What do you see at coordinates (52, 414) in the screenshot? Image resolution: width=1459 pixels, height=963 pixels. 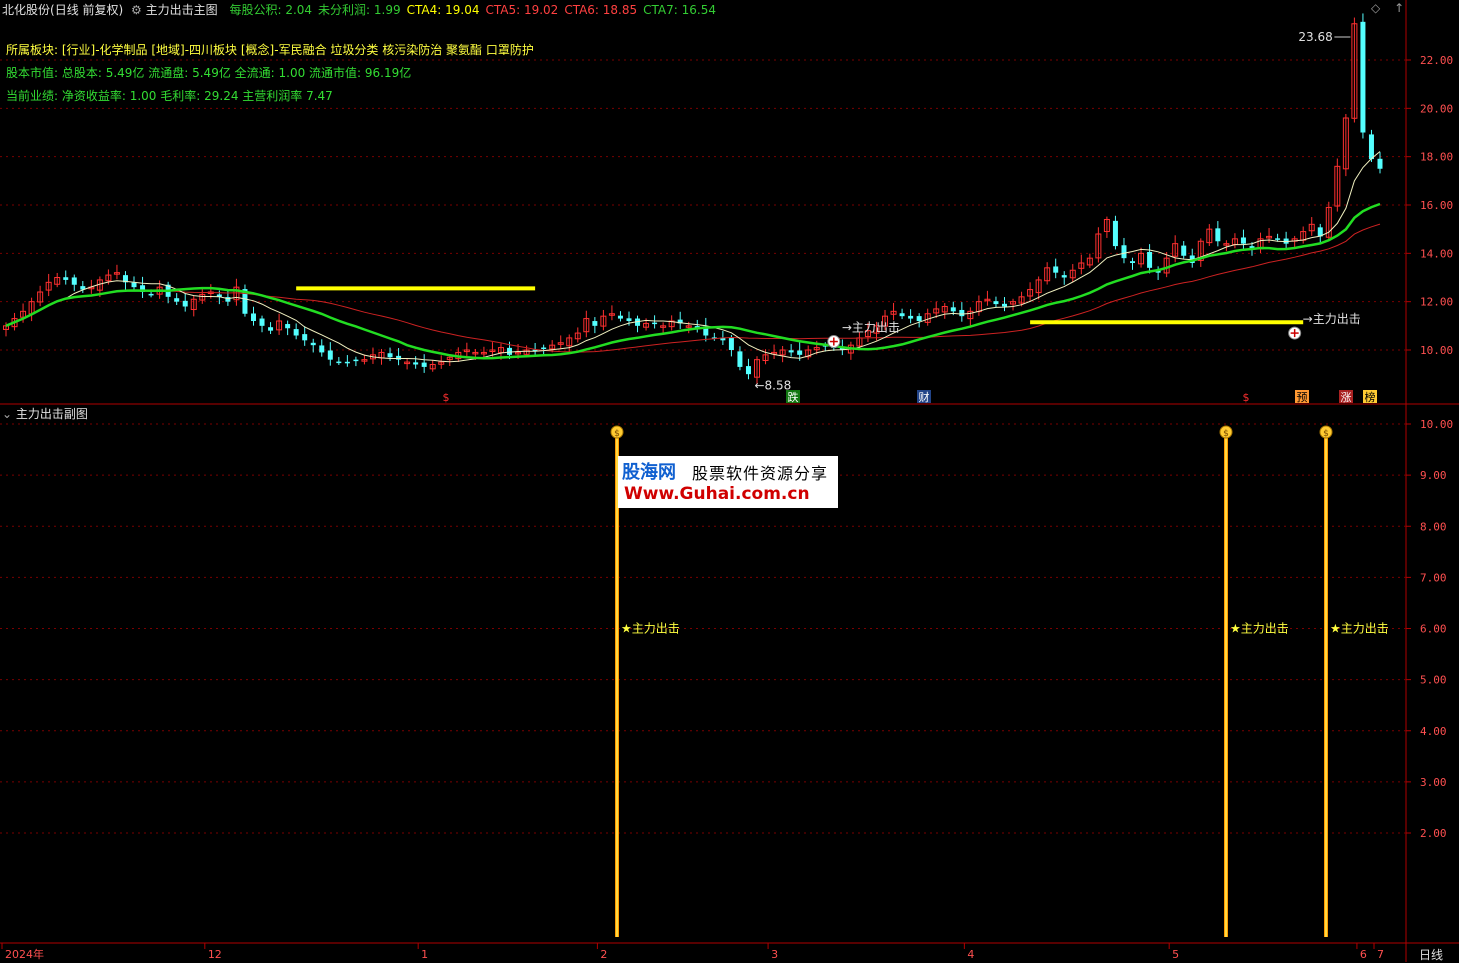 I see `sub-panel-title: 主力出击副图` at bounding box center [52, 414].